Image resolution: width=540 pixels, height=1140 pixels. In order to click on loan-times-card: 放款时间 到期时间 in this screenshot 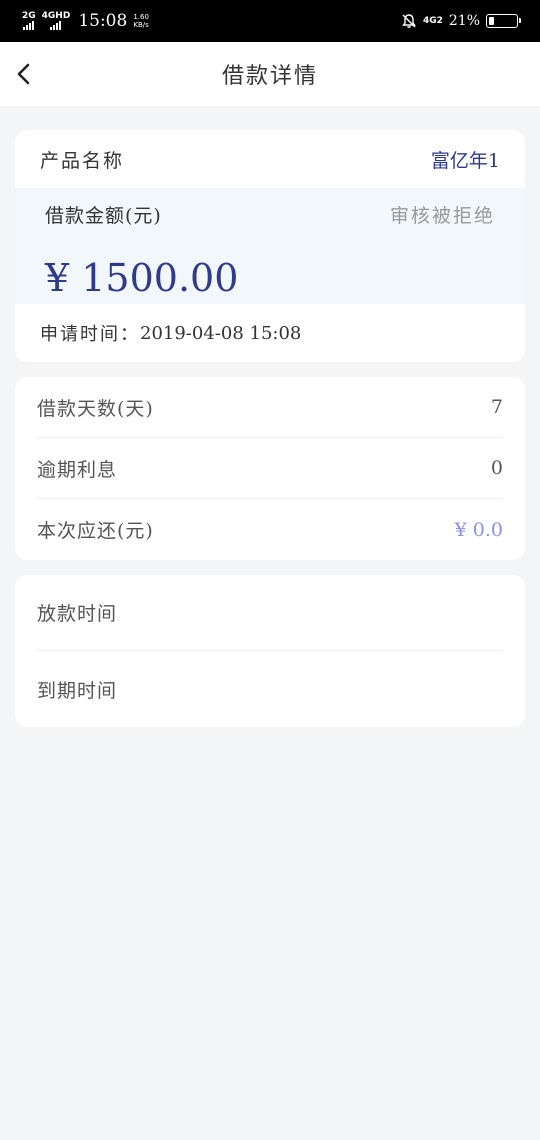, I will do `click(270, 651)`.